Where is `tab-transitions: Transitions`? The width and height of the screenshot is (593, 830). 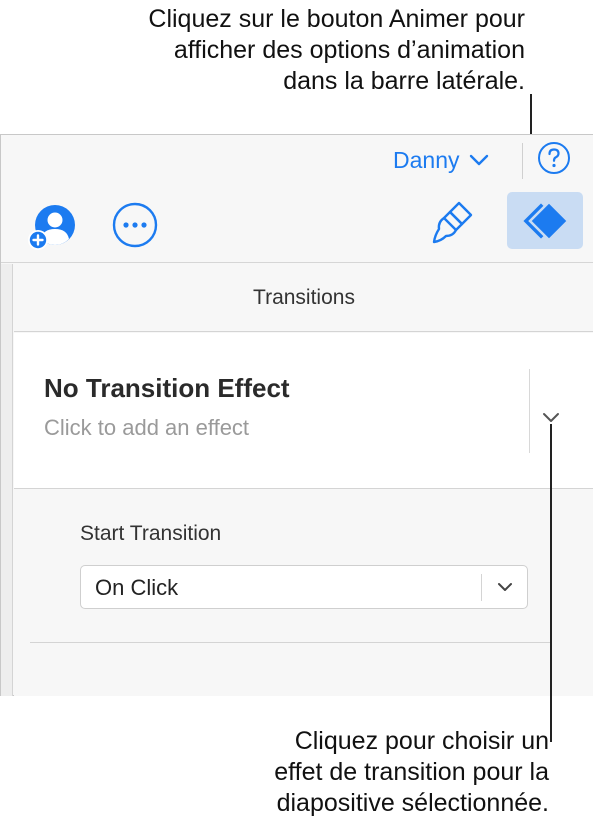 tab-transitions: Transitions is located at coordinates (303, 298).